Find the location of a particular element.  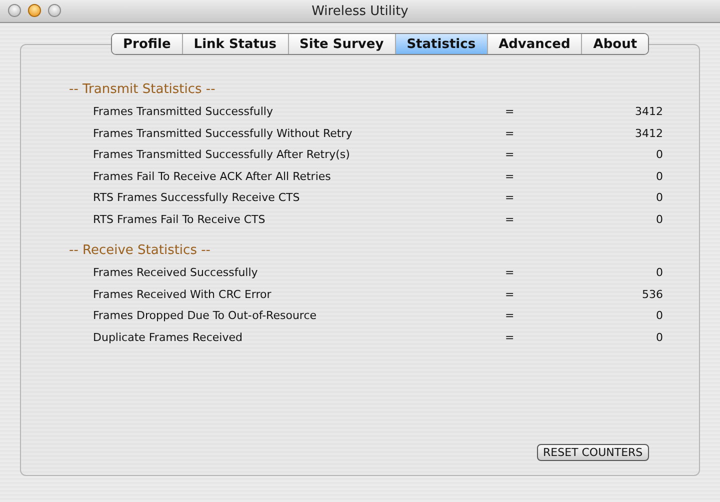

zoom-icon is located at coordinates (54, 10).